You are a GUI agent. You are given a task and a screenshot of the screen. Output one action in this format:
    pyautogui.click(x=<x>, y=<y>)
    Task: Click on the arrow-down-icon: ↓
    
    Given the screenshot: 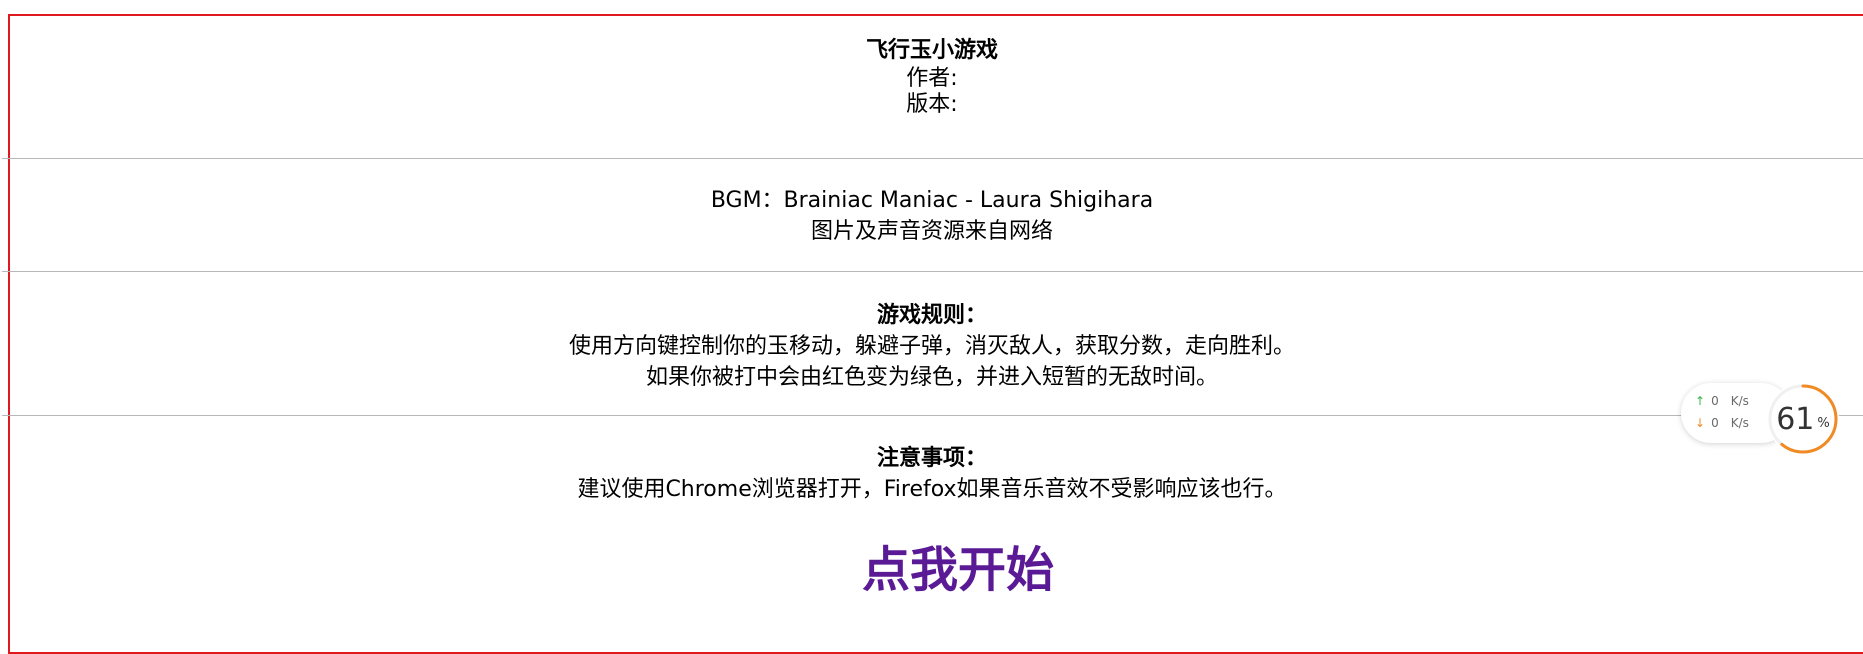 What is the action you would take?
    pyautogui.click(x=1700, y=423)
    